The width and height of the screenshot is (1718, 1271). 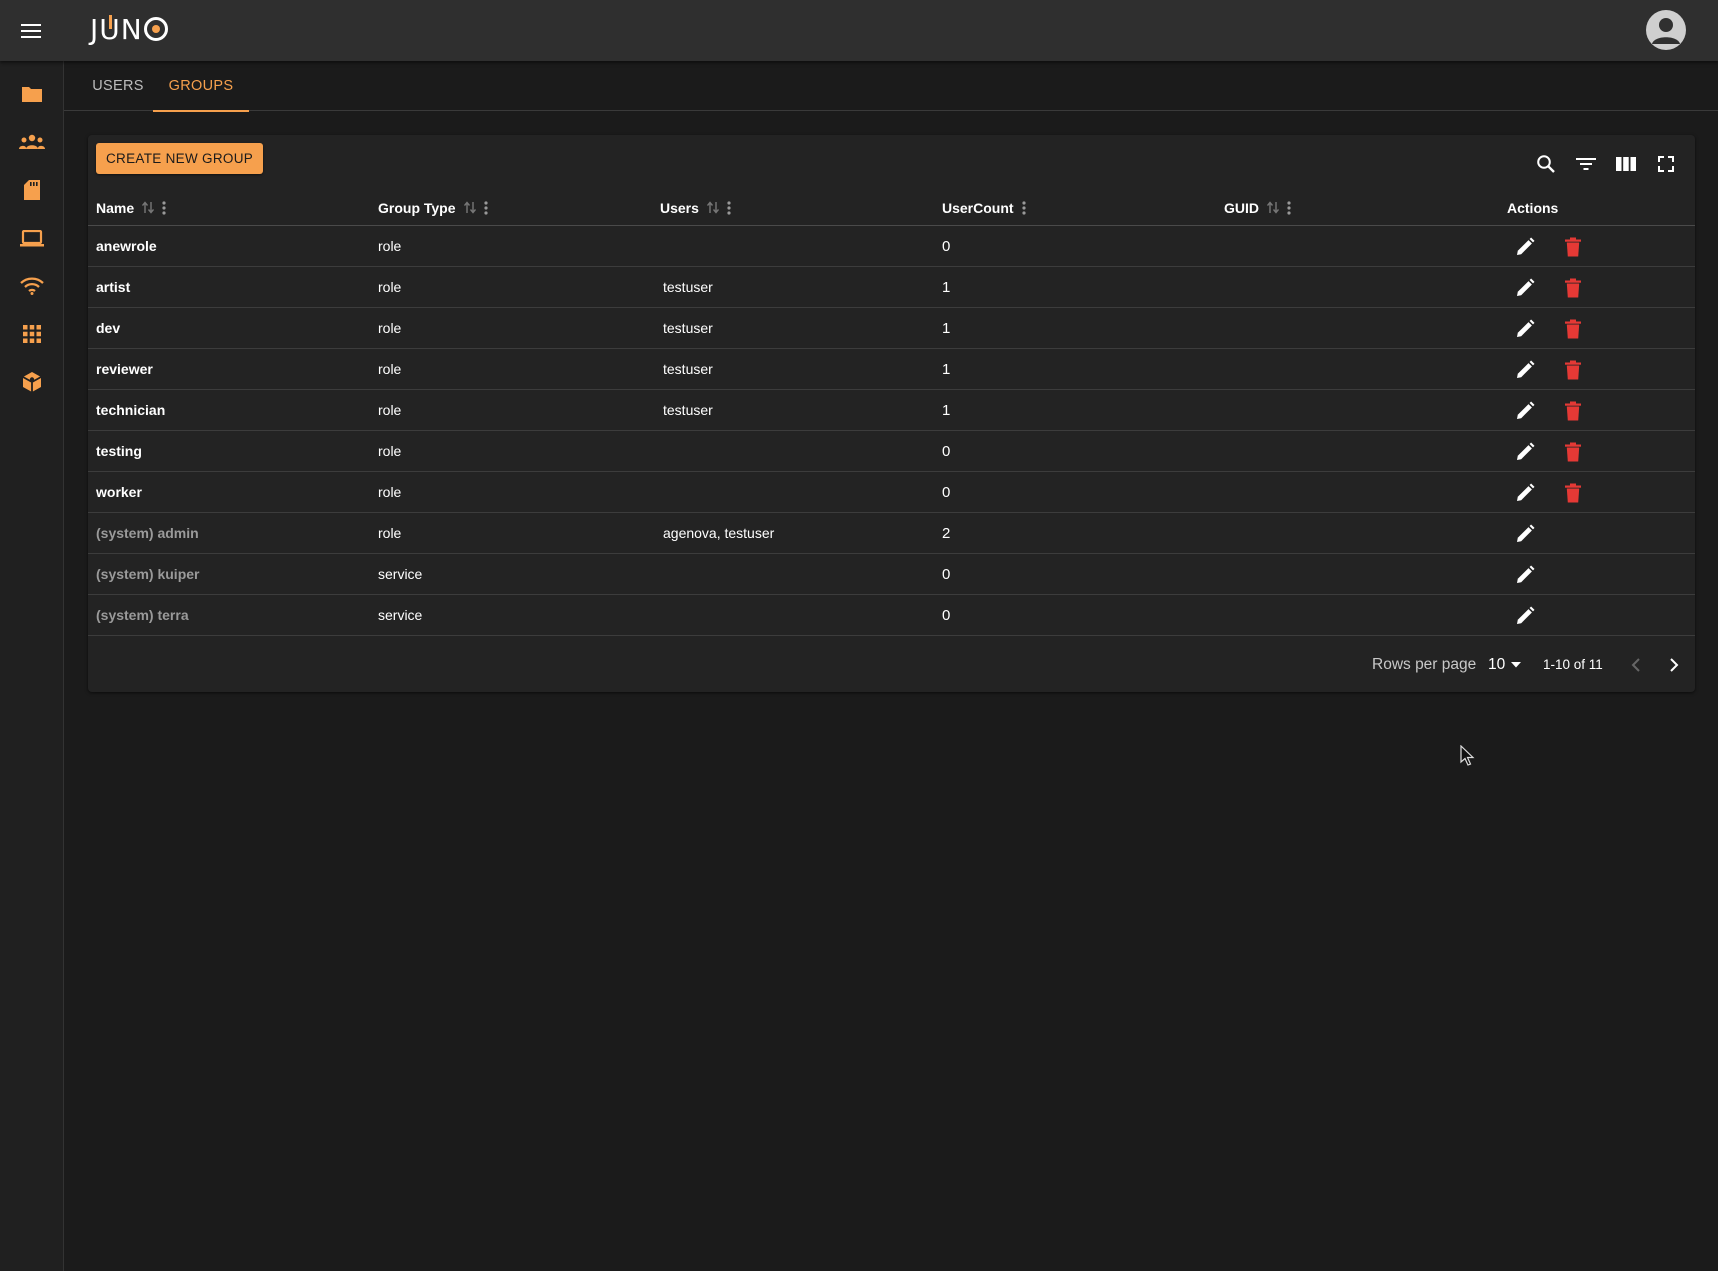 I want to click on group-name: reviewer, so click(x=124, y=369).